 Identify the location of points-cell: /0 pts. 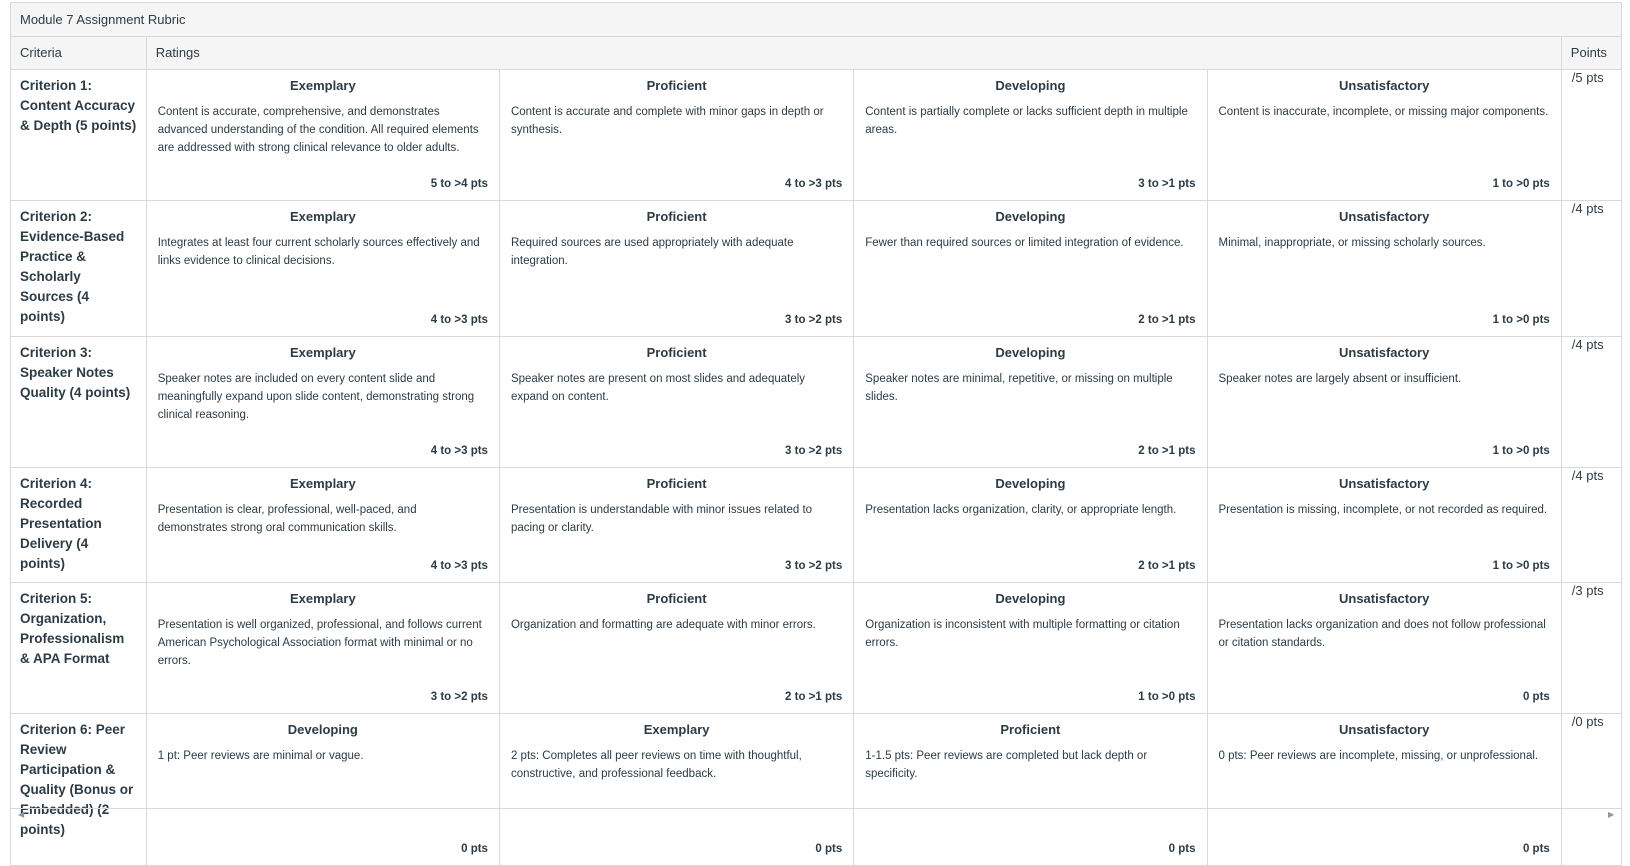
(1591, 789).